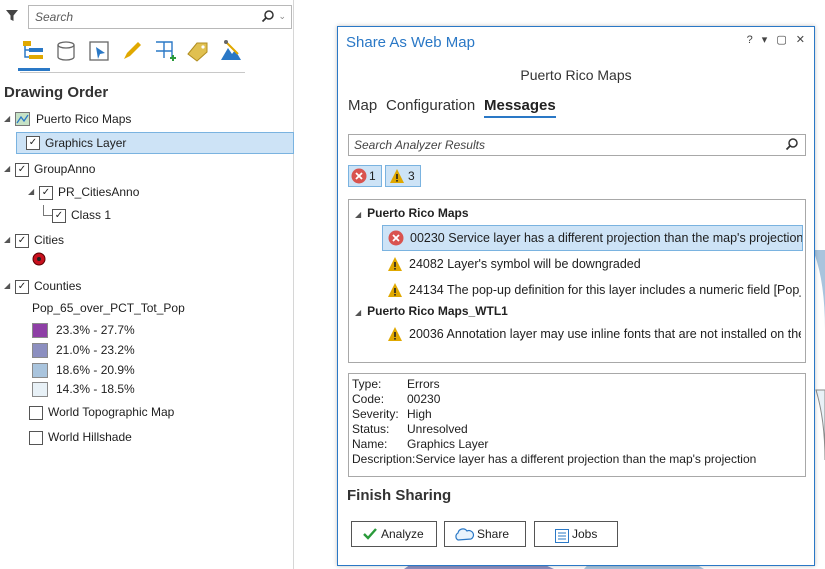 The image size is (825, 569). Describe the element at coordinates (84, 119) in the screenshot. I see `tree-label: Puerto Rico Maps` at that location.